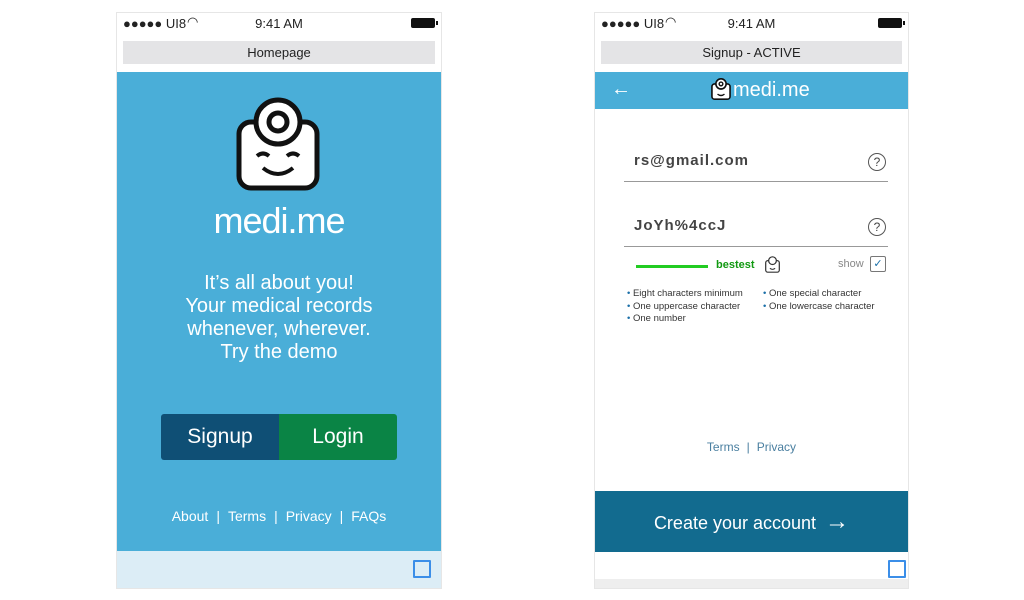 This screenshot has height=600, width=1024. I want to click on app-header: ← medi.me, so click(751, 90).